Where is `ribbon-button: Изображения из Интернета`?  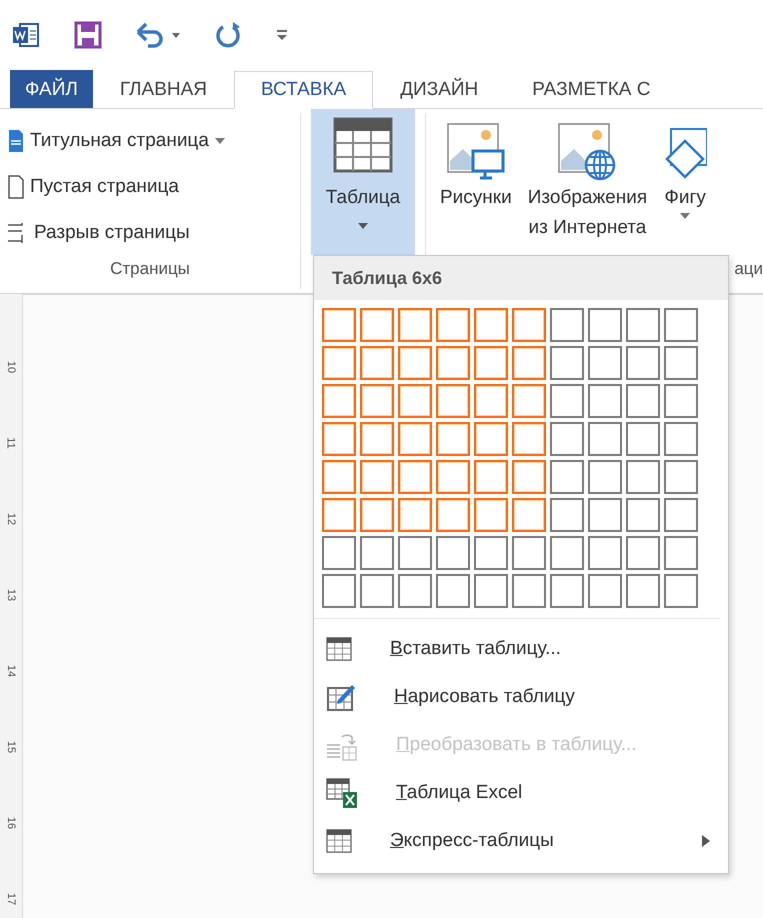
ribbon-button: Изображения из Интернета is located at coordinates (588, 186).